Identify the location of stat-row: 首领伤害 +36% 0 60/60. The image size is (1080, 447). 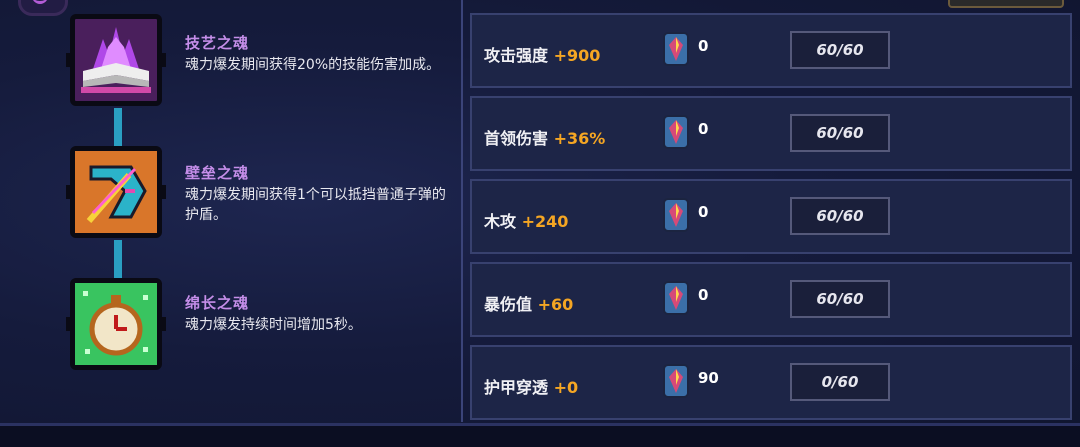
(771, 133).